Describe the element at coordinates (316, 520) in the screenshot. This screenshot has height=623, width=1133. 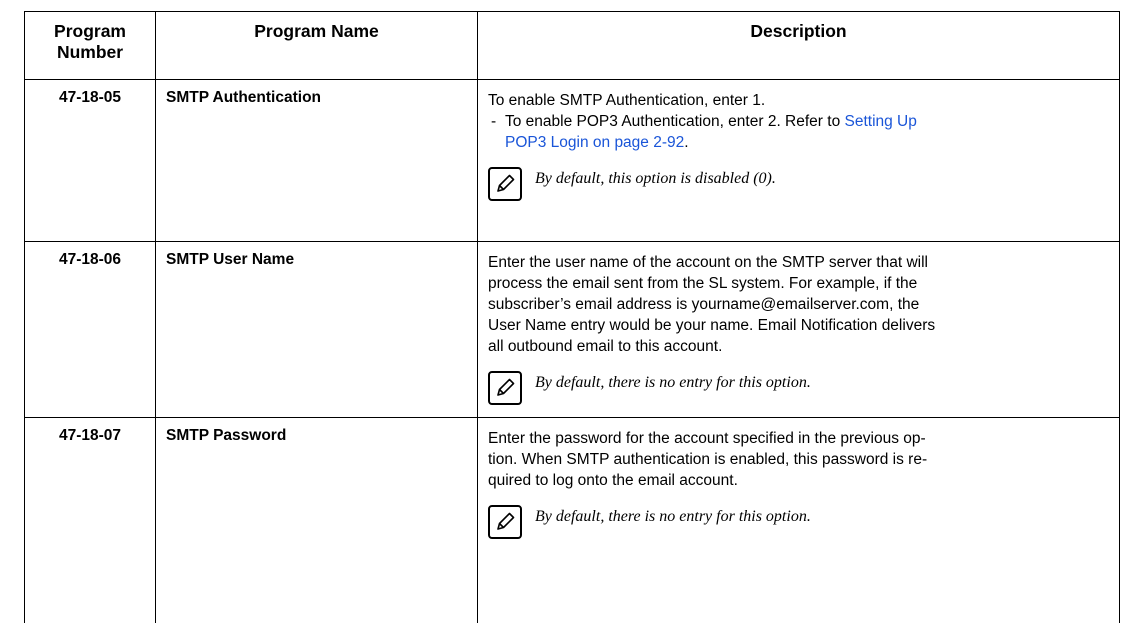
I see `program-name: SMTP Password` at that location.